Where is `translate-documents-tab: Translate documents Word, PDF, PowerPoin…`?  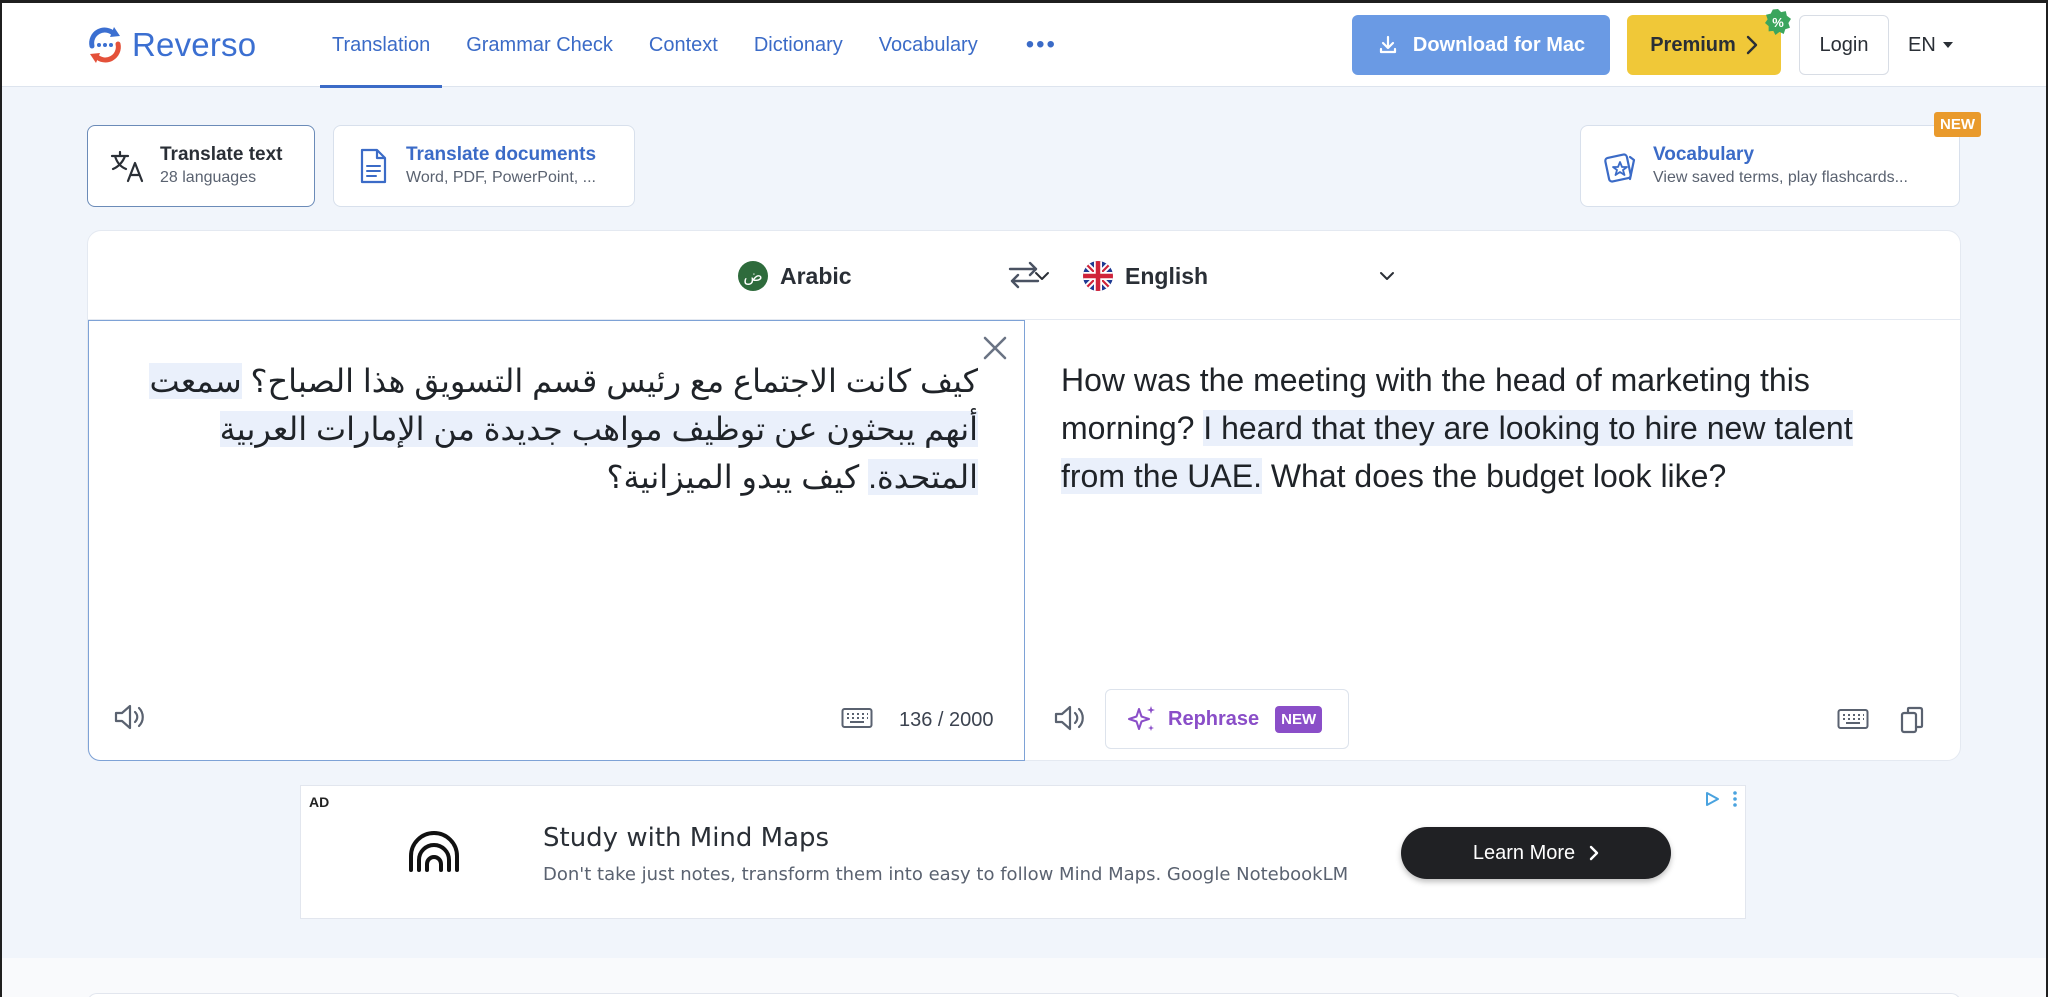
translate-documents-tab: Translate documents Word, PDF, PowerPoin… is located at coordinates (484, 166).